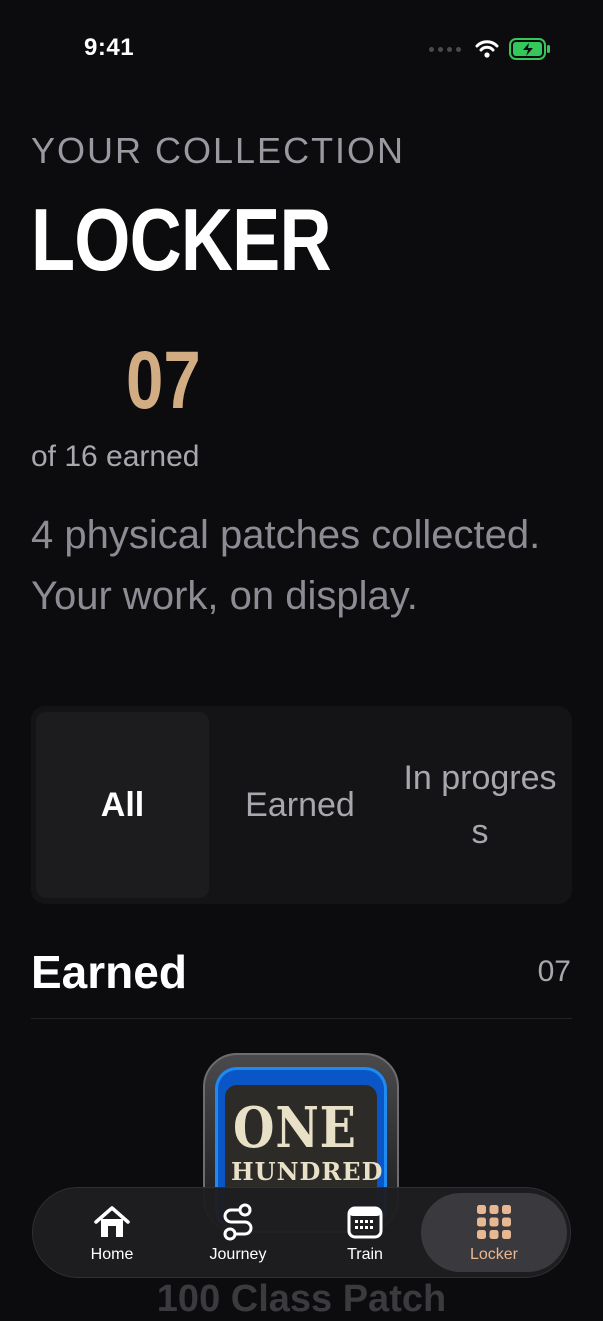  What do you see at coordinates (112, 1222) in the screenshot?
I see `home-icon` at bounding box center [112, 1222].